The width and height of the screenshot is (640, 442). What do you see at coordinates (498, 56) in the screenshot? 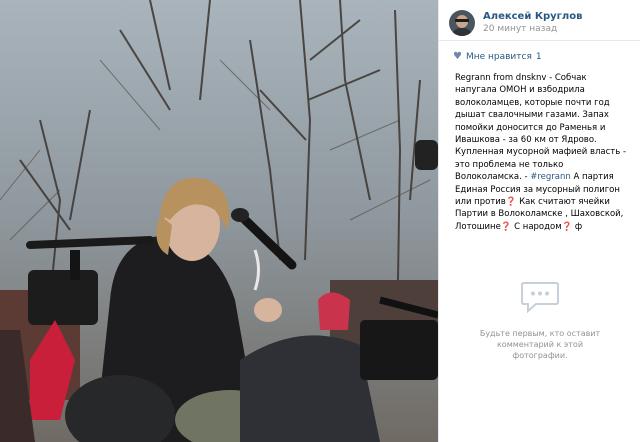
I see `like-label: Мне нравится` at bounding box center [498, 56].